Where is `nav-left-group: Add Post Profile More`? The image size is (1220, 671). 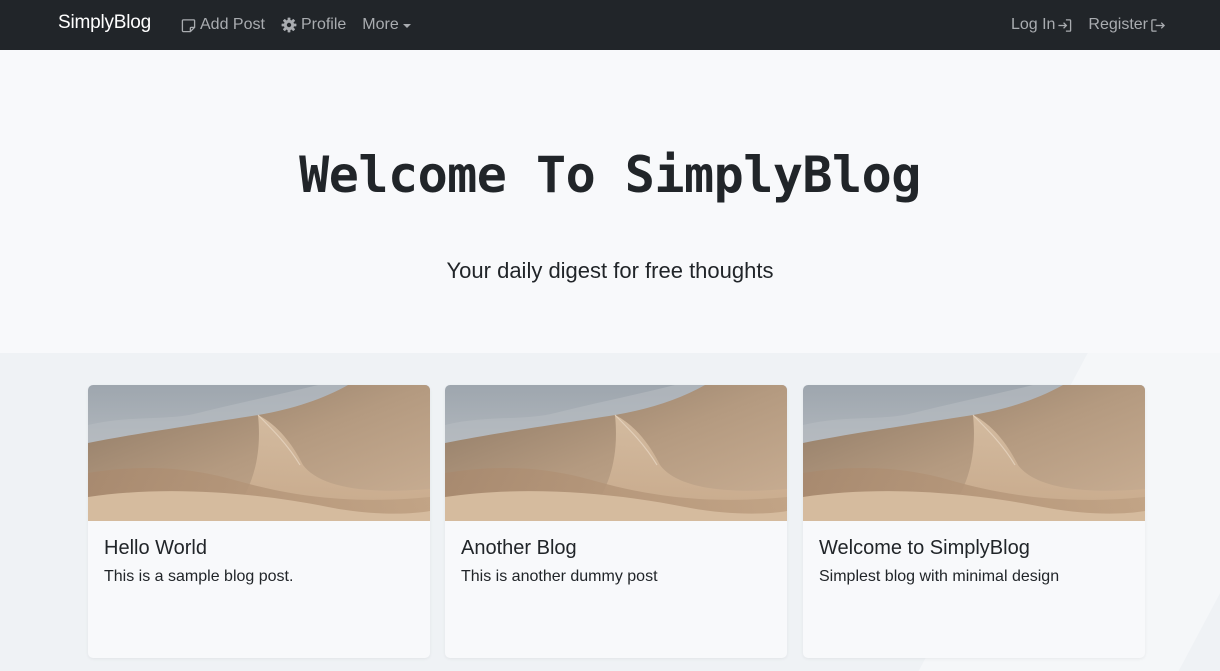 nav-left-group: Add Post Profile More is located at coordinates (304, 25).